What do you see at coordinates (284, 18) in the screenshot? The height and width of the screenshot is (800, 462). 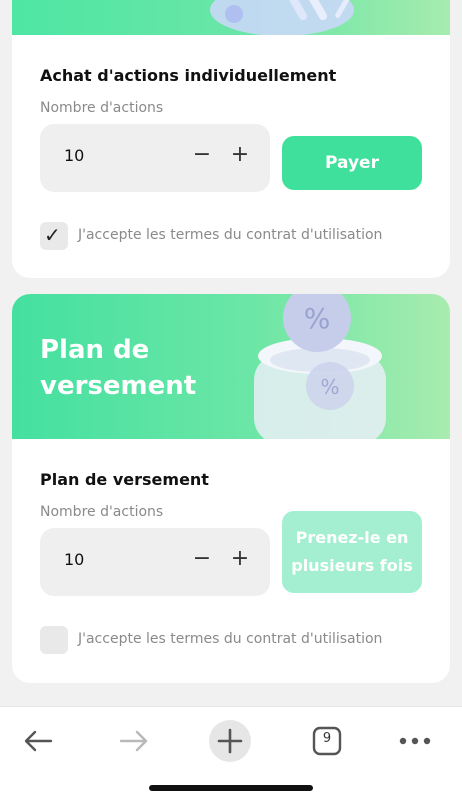 I see `coins-illustration` at bounding box center [284, 18].